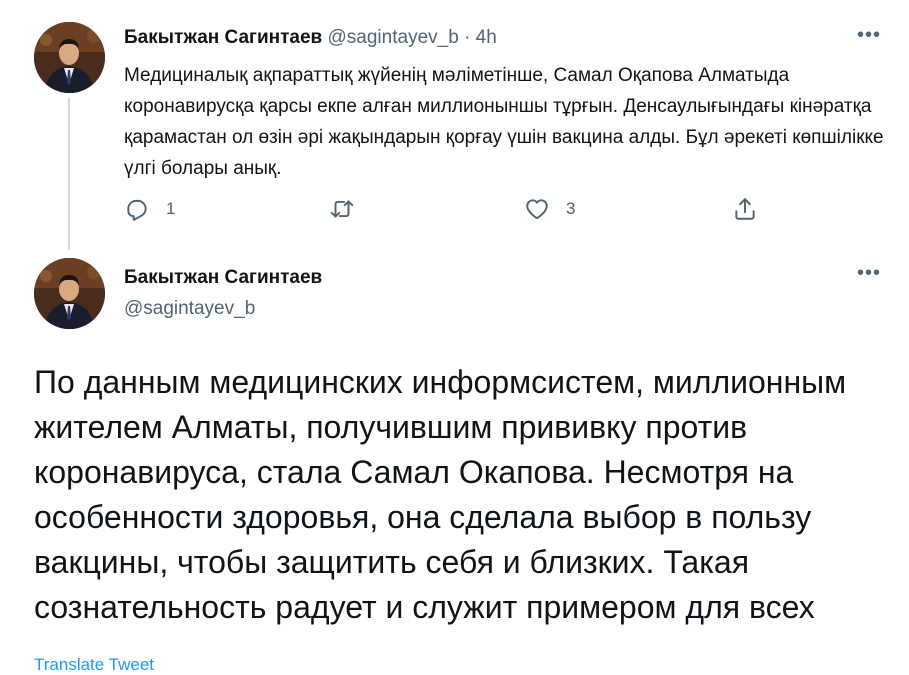  What do you see at coordinates (571, 208) in the screenshot?
I see `like-count: 3` at bounding box center [571, 208].